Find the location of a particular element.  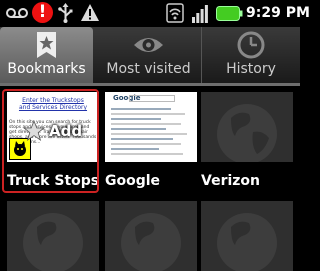

tab-bookmarks-label: Bookmarks is located at coordinates (46, 69).